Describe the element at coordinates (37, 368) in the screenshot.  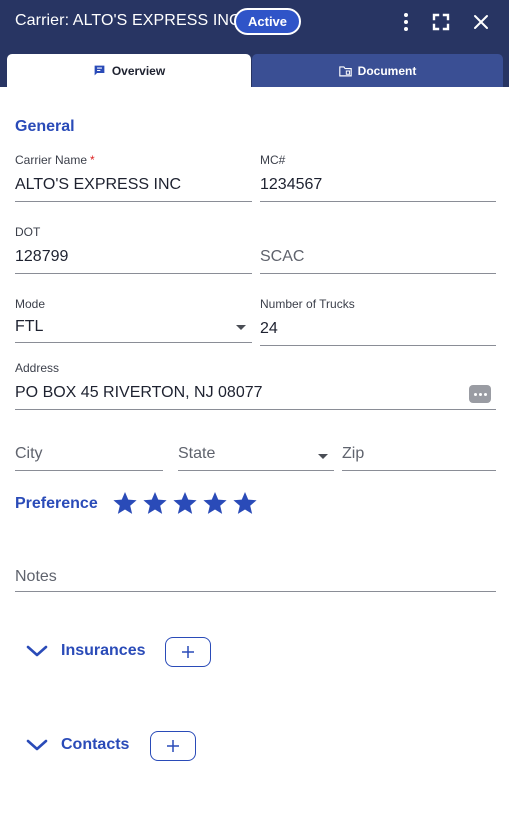
I see `address-label: Address` at that location.